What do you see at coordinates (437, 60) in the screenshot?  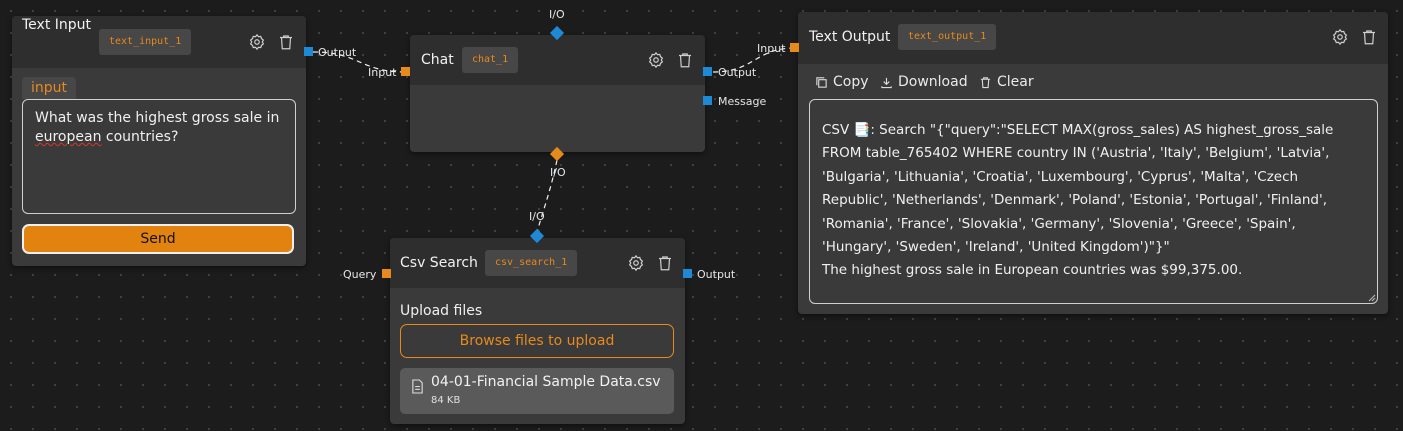 I see `chat-title: Chat` at bounding box center [437, 60].